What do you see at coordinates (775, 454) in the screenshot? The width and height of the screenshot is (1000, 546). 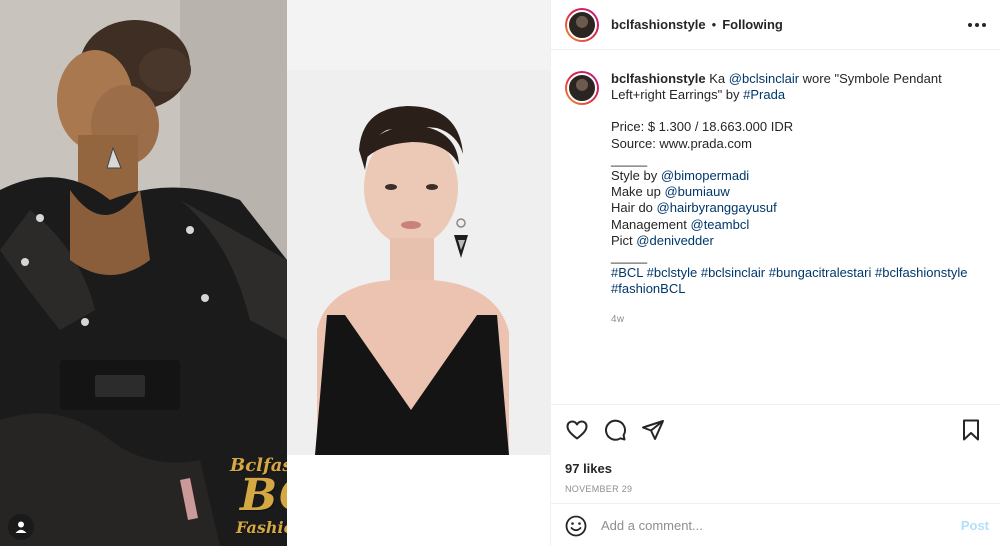 I see `post-actions: 97 likes NOVEMBER 29` at bounding box center [775, 454].